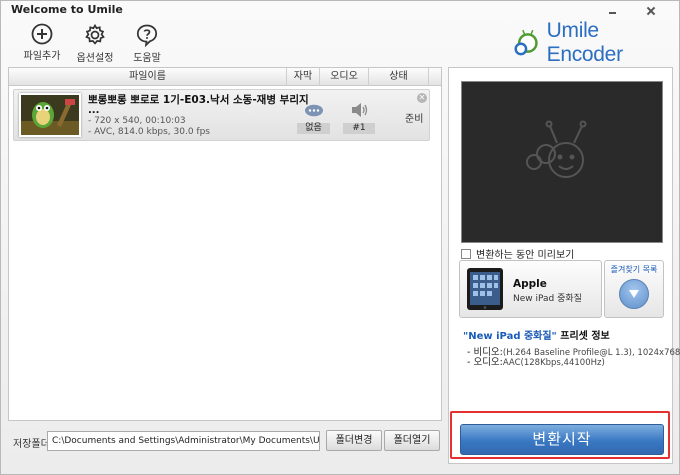  I want to click on preview-mascot-icon, so click(556, 149).